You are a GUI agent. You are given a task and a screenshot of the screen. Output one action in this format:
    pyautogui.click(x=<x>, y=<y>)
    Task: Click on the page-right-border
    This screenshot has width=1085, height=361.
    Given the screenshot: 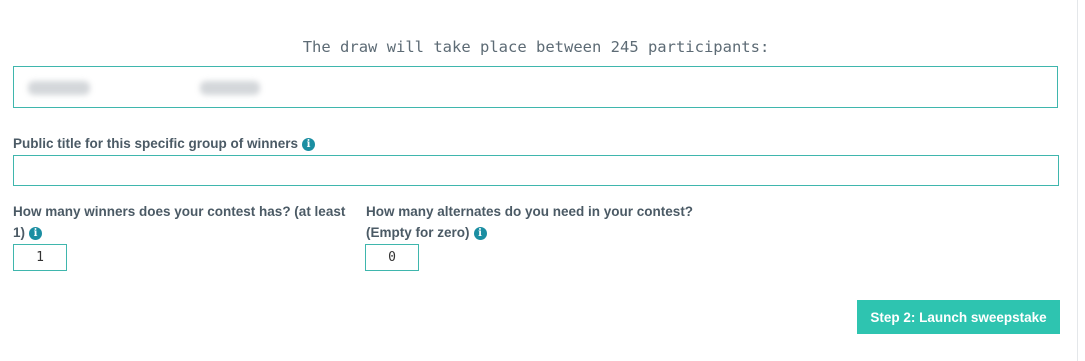 What is the action you would take?
    pyautogui.click(x=1077, y=180)
    